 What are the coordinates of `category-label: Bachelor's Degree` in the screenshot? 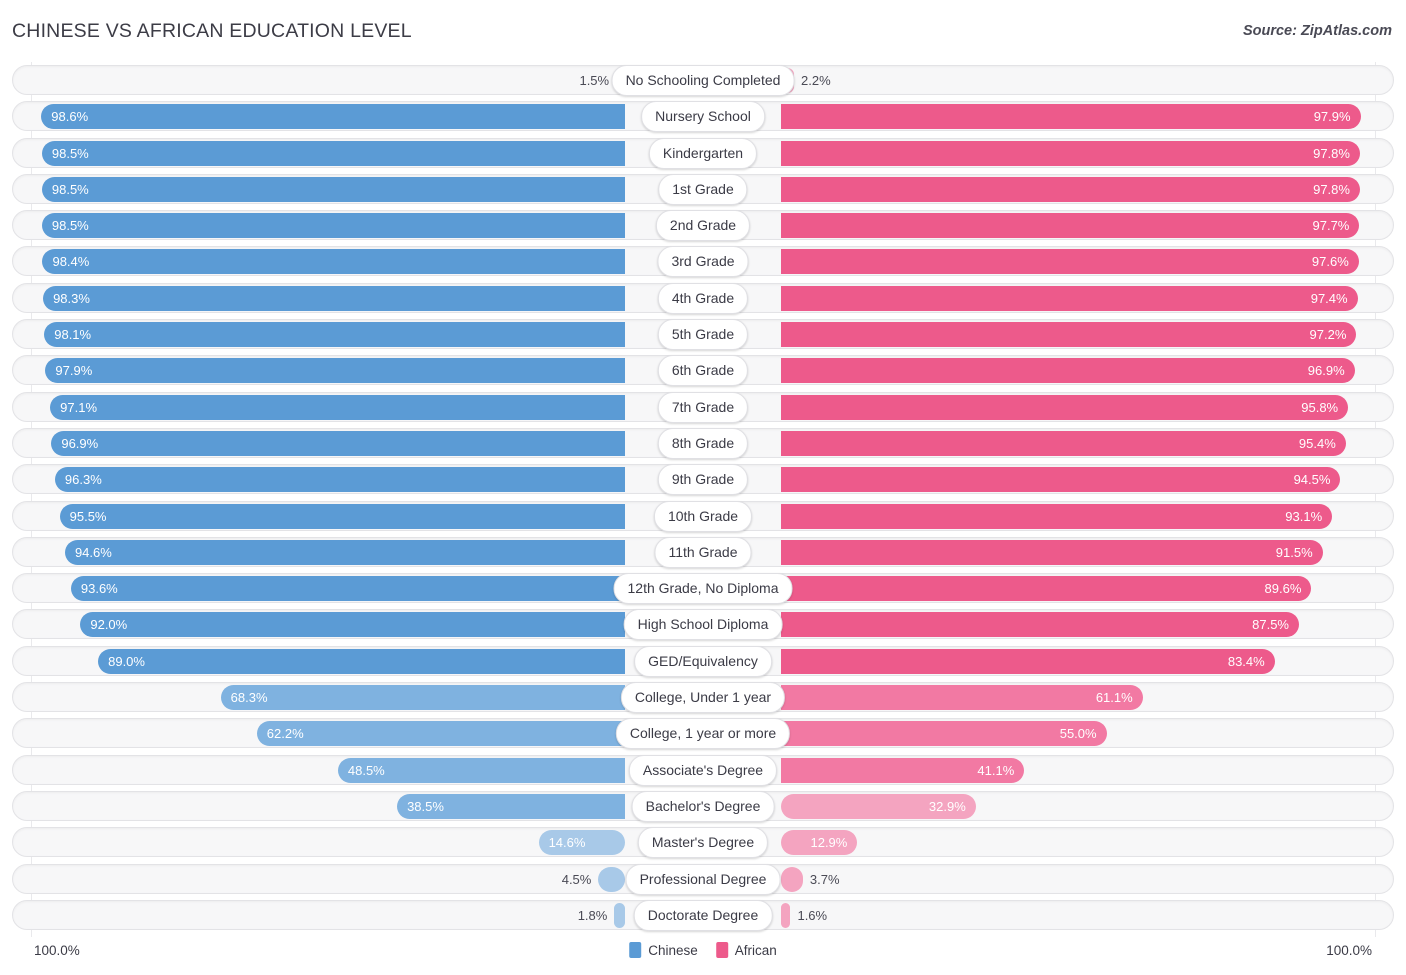 It's located at (703, 806).